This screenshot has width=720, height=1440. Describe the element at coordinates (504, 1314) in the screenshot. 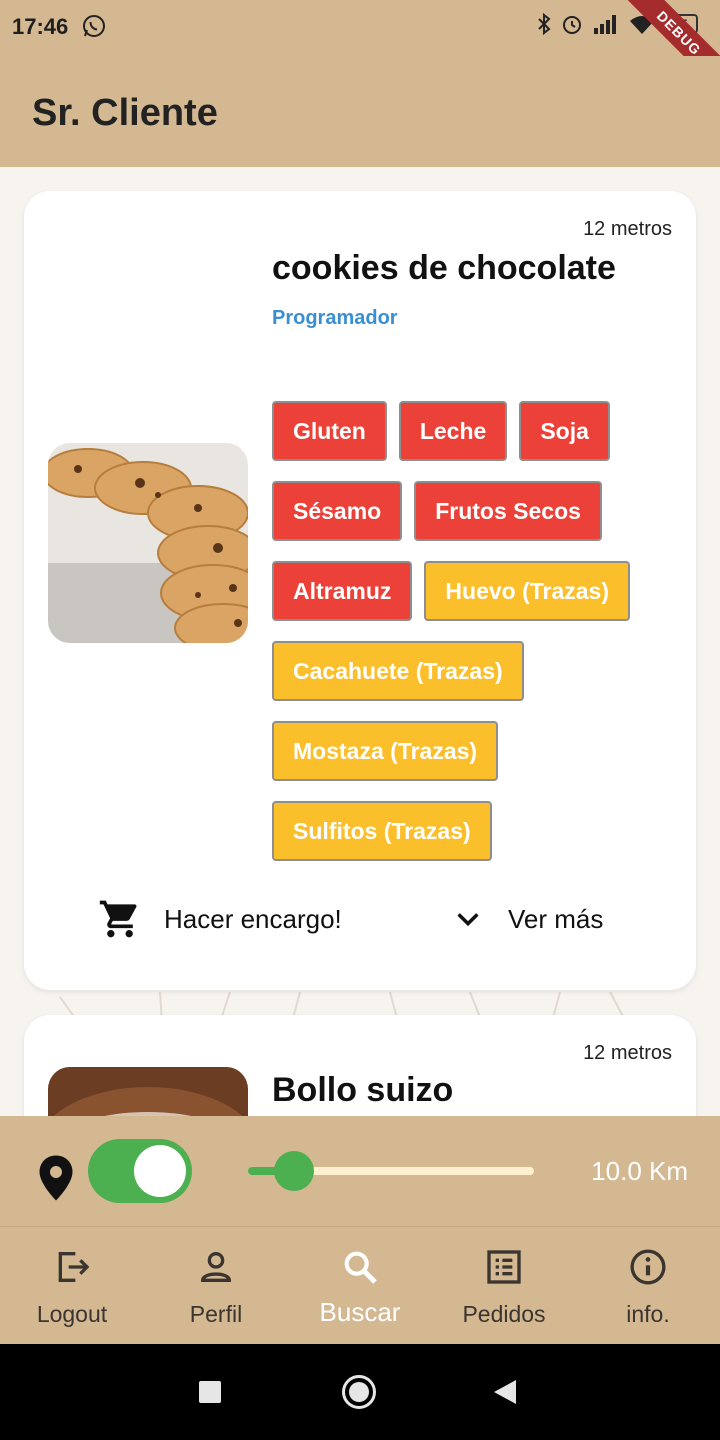

I see `nav-label: Pedidos` at that location.